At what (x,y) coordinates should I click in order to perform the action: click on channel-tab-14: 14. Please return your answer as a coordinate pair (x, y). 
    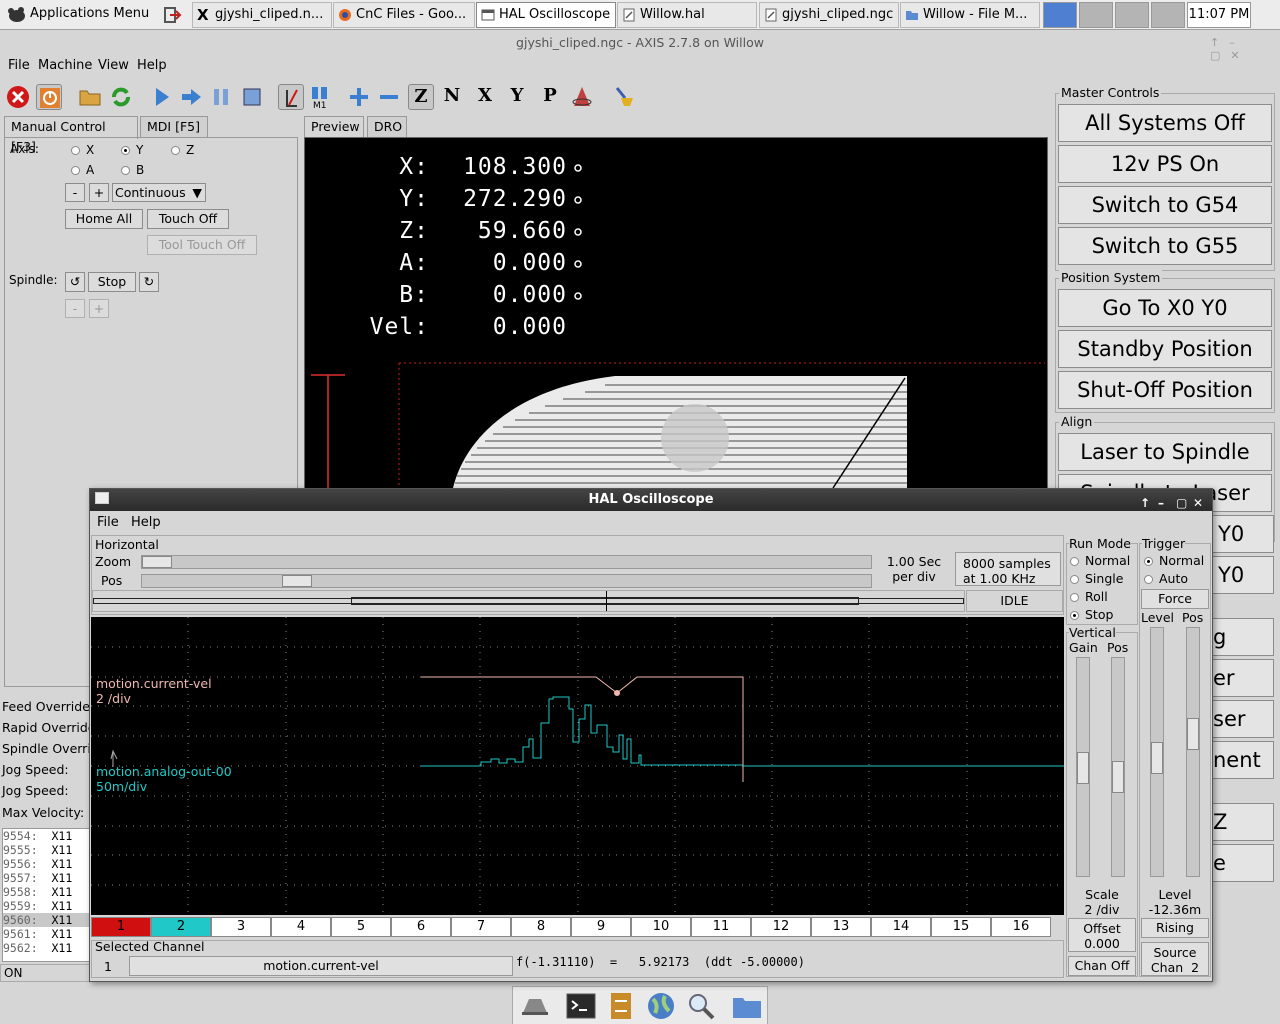
    Looking at the image, I should click on (901, 927).